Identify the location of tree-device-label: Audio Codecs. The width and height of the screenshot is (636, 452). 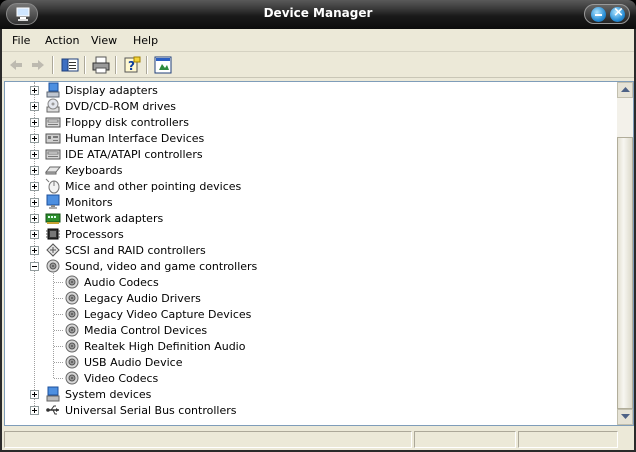
(121, 282).